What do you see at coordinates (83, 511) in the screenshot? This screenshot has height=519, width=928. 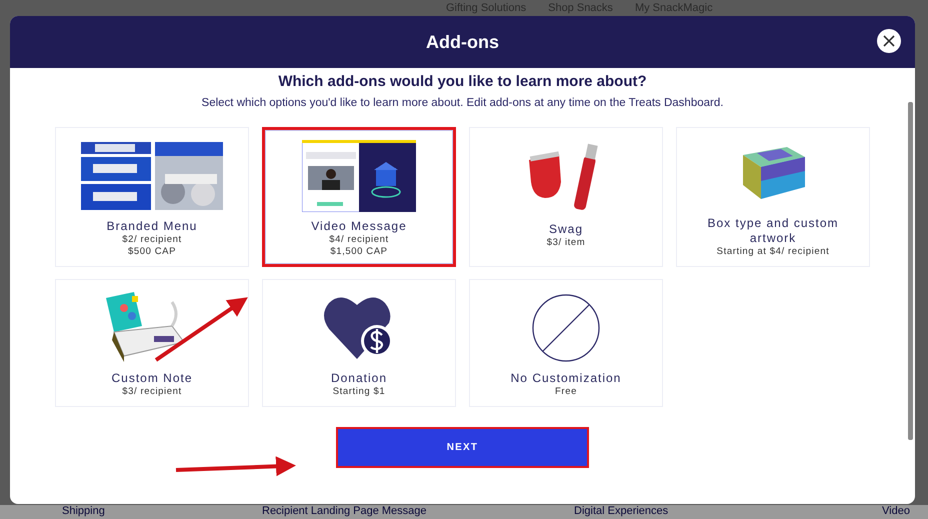 I see `section-tab: Shipping` at bounding box center [83, 511].